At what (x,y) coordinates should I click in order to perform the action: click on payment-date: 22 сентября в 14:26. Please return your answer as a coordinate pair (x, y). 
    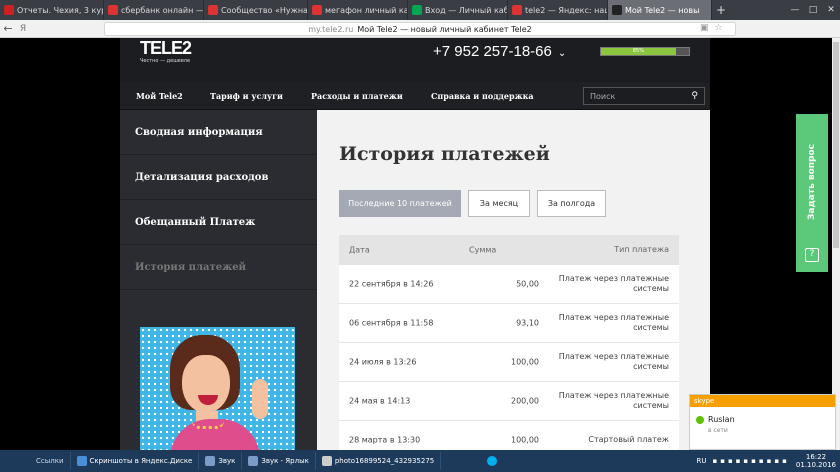
    Looking at the image, I should click on (391, 284).